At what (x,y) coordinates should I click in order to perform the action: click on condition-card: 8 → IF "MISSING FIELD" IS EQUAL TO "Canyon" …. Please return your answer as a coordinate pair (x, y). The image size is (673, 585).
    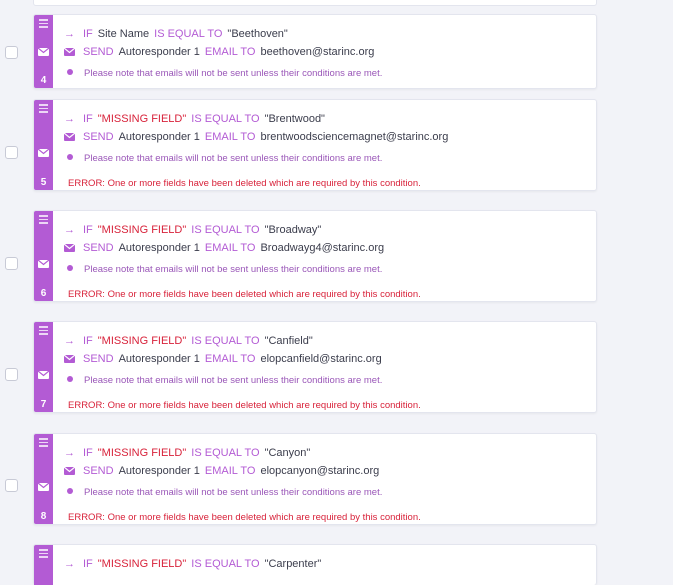
    Looking at the image, I should click on (315, 479).